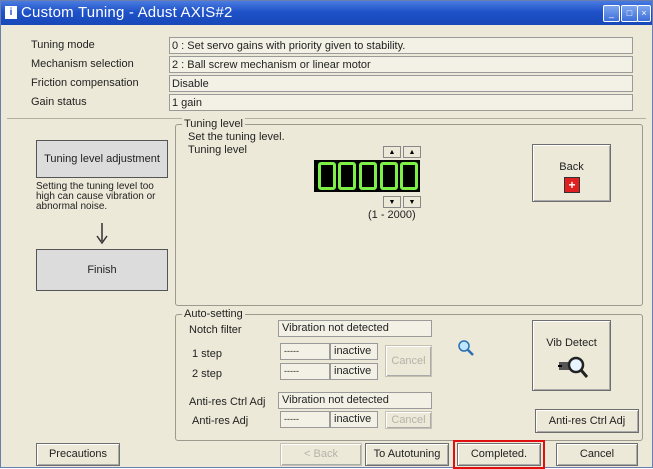 This screenshot has height=469, width=653. I want to click on step-label: Tuning level adjustment, so click(102, 159).